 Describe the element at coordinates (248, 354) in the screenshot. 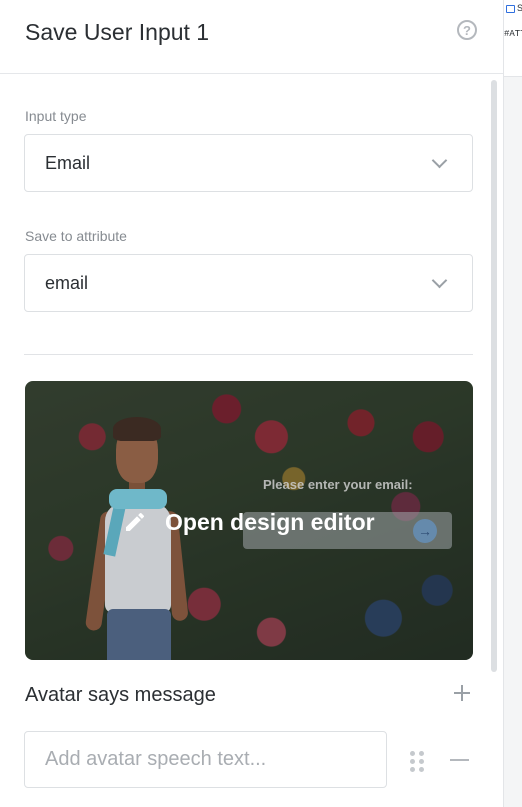

I see `section-divider` at that location.